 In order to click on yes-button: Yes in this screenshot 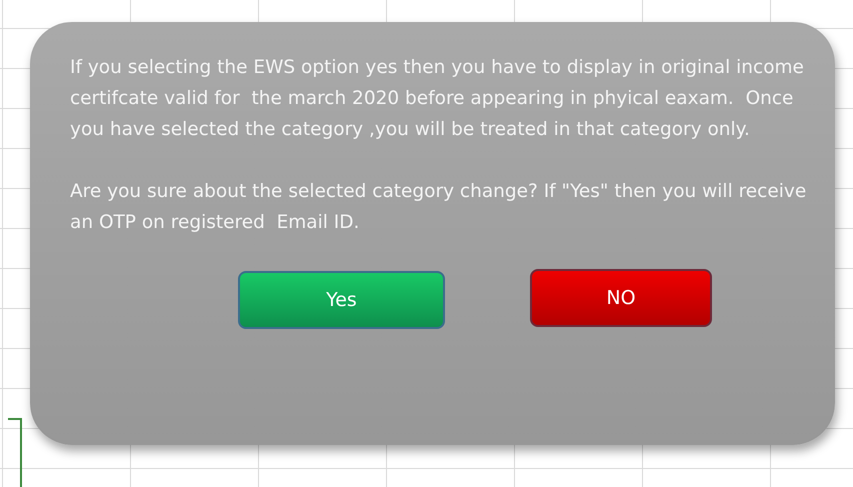, I will do `click(341, 300)`.